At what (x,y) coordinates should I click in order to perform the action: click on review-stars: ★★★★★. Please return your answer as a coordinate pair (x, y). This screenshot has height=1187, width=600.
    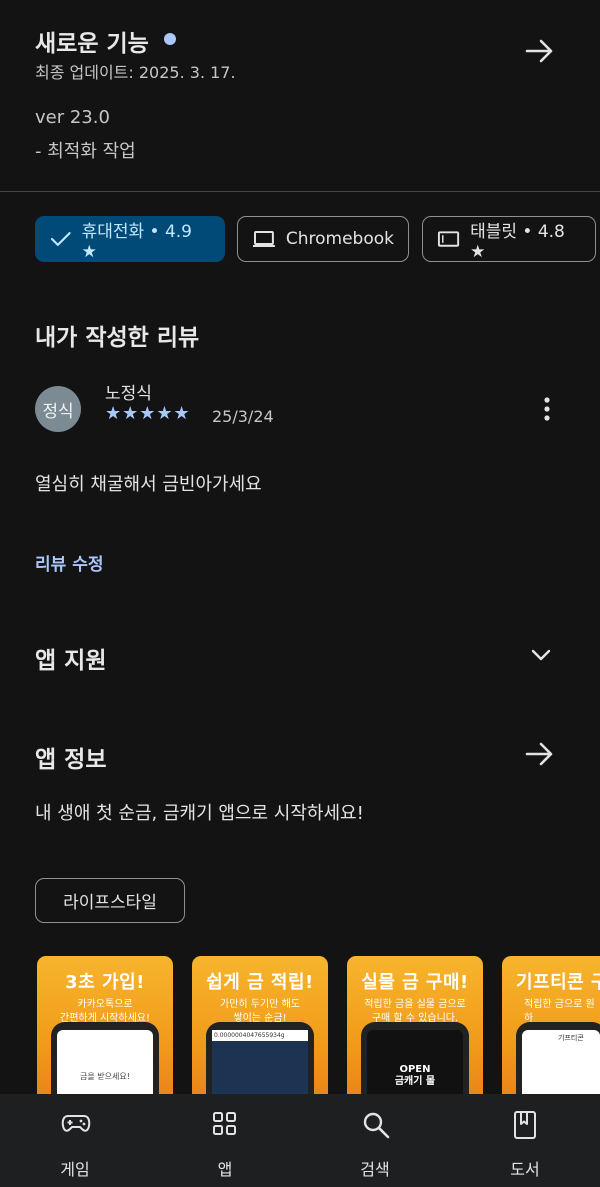
    Looking at the image, I should click on (148, 413).